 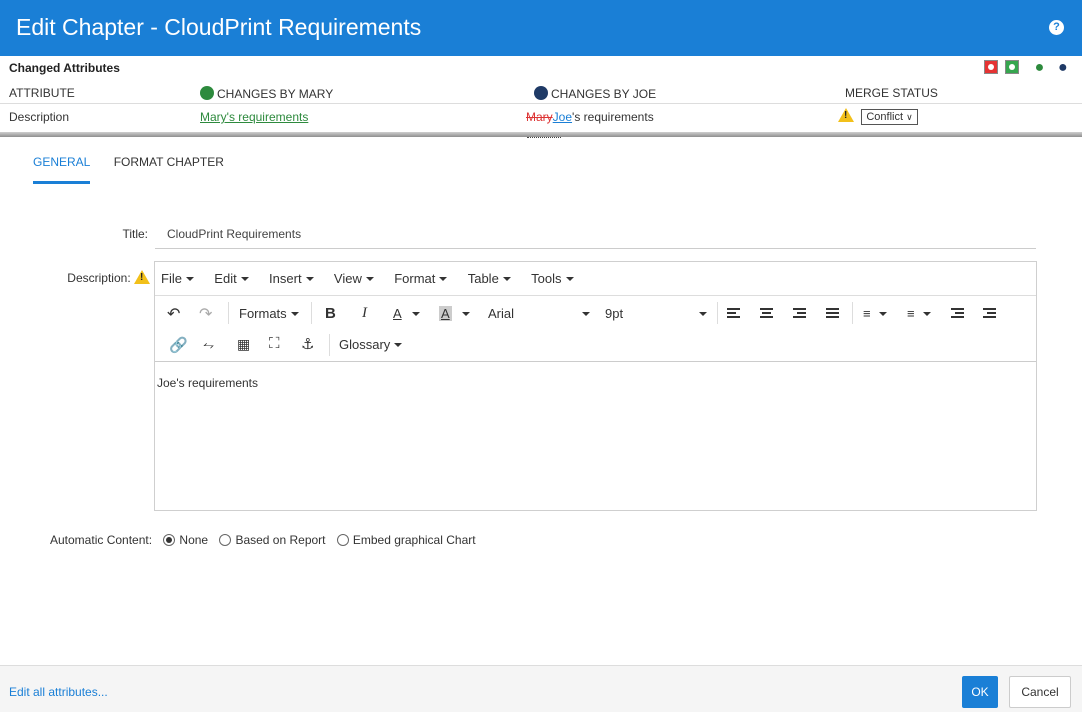 I want to click on redo-icon: ↷, so click(x=205, y=314).